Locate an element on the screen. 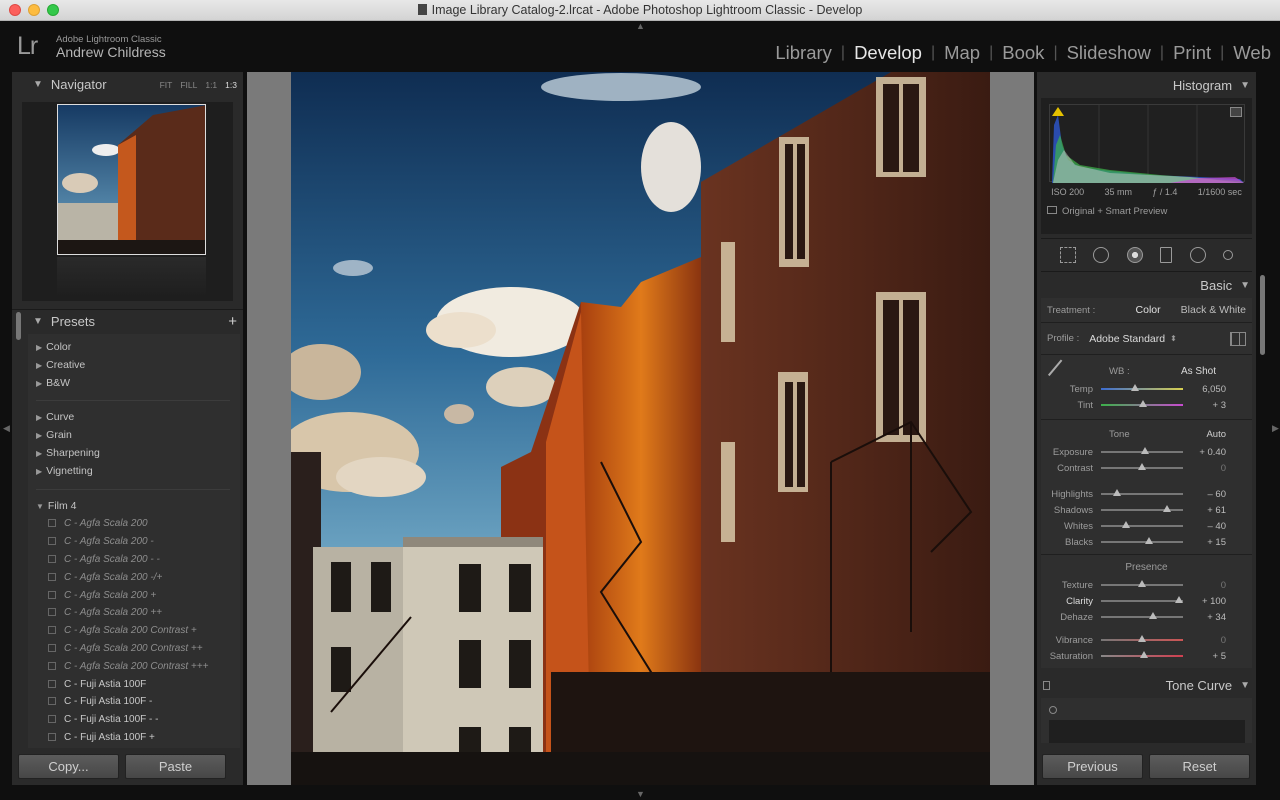 The width and height of the screenshot is (1280, 800). blacks-slider-handle is located at coordinates (1148, 540).